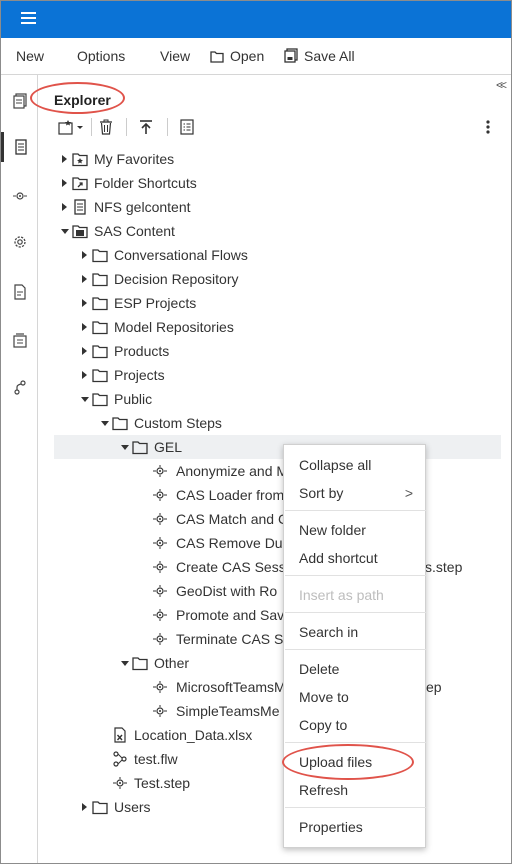 This screenshot has height=864, width=512. Describe the element at coordinates (80, 160) in the screenshot. I see `favorites-folder-icon` at that location.